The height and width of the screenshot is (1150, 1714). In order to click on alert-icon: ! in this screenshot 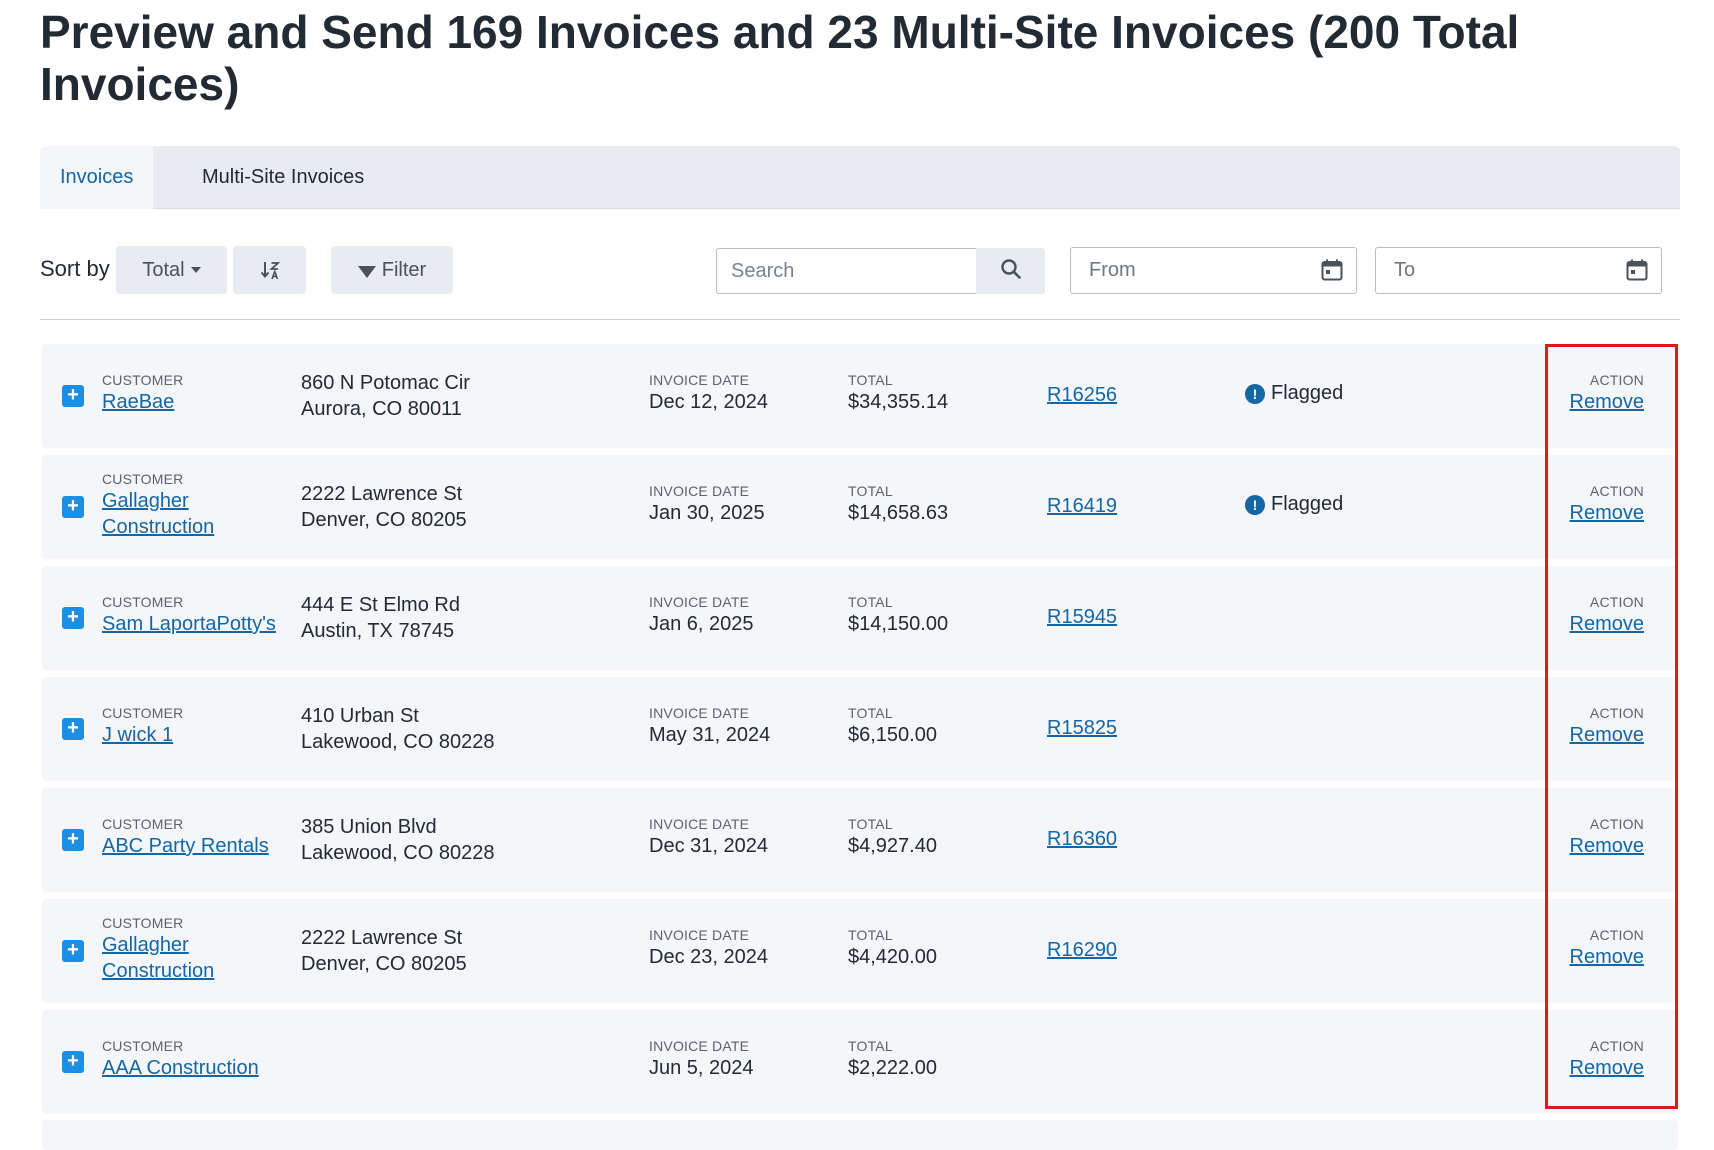, I will do `click(1255, 393)`.